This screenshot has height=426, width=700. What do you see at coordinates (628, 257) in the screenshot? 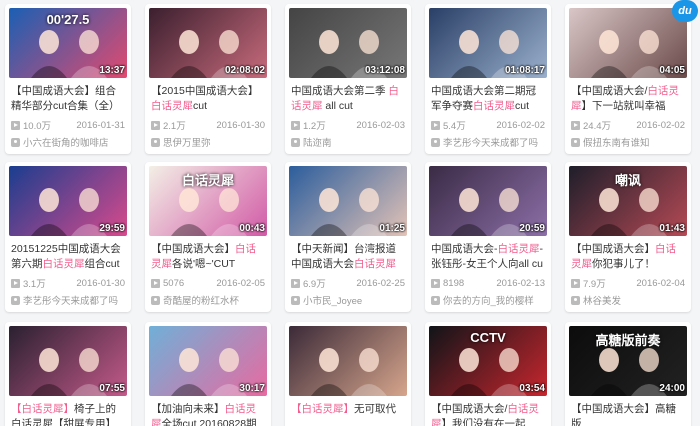
I see `video-title: 【中国成语大会】白话灵犀你犯事儿了！` at bounding box center [628, 257].